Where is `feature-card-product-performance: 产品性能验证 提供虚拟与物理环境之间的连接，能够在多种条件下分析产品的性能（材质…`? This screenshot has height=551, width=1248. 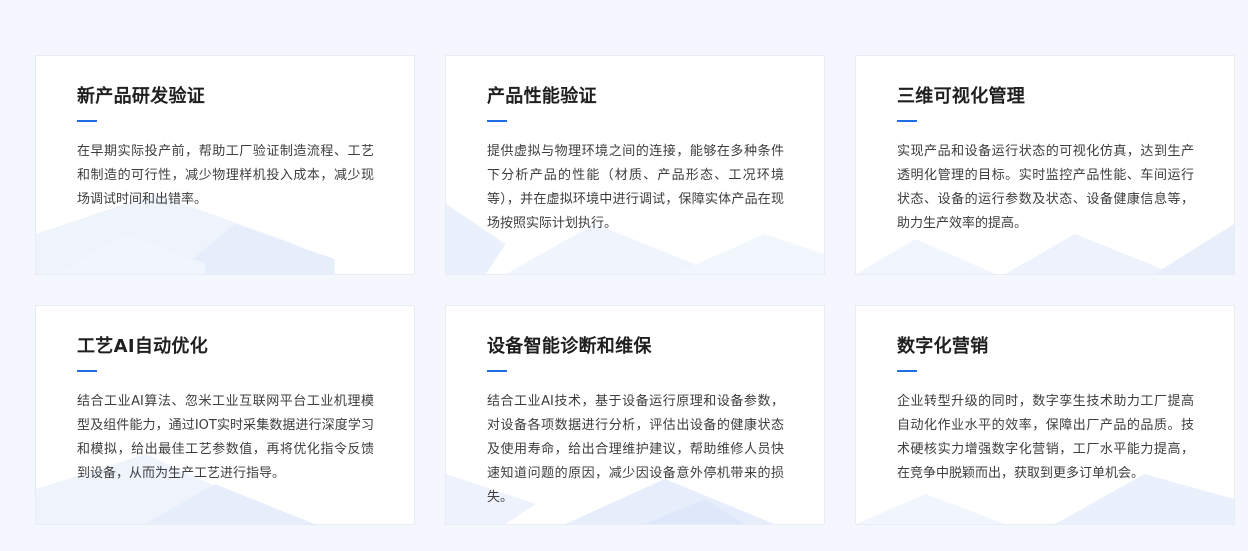 feature-card-product-performance: 产品性能验证 提供虚拟与物理环境之间的连接，能够在多种条件下分析产品的性能（材质… is located at coordinates (635, 165).